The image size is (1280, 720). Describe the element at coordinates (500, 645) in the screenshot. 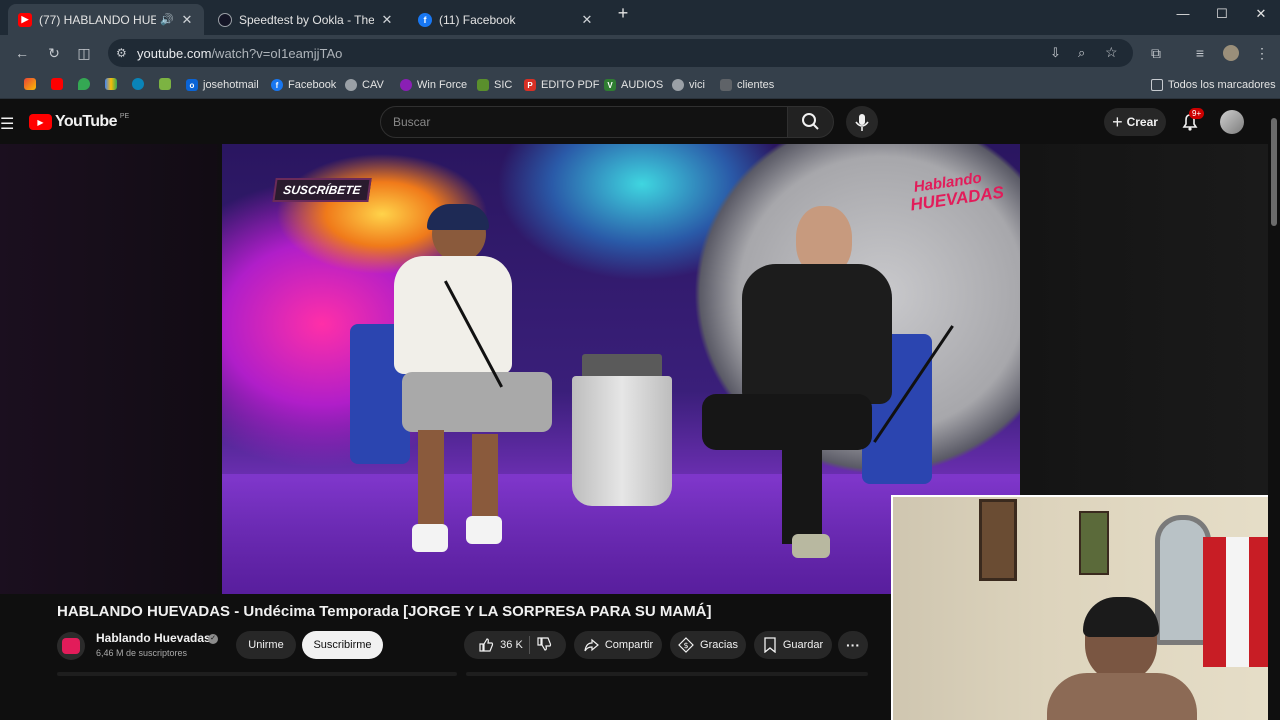

I see `like-button: 36 K` at that location.